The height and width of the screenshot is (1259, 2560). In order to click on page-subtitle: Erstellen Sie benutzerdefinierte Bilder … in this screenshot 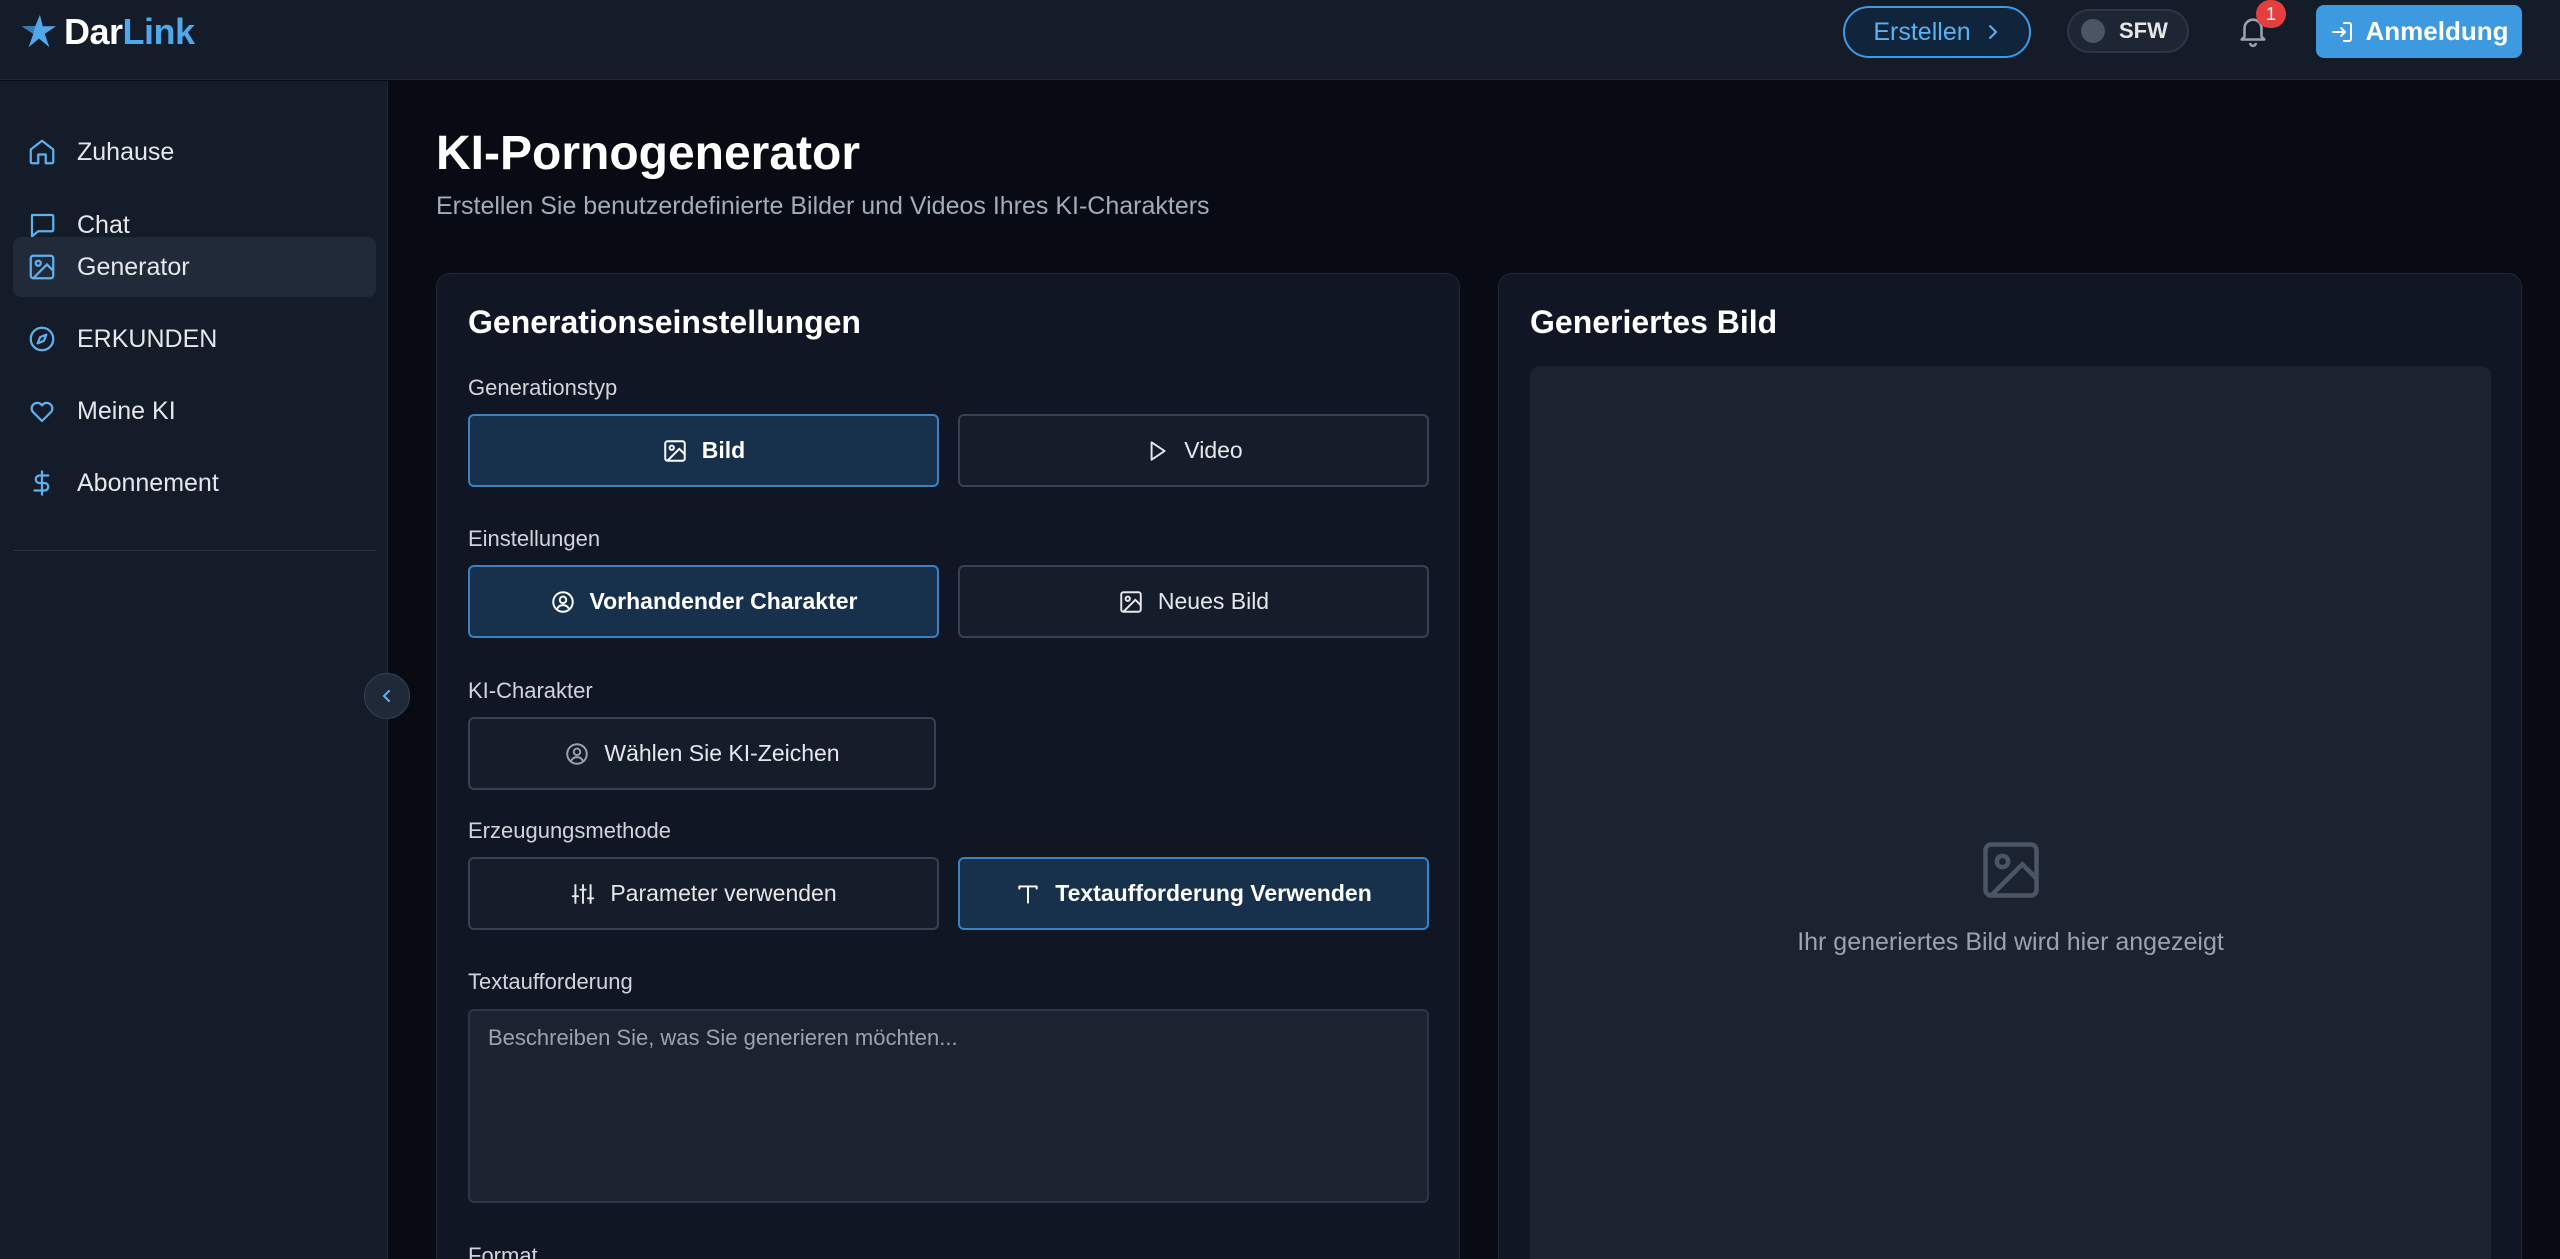, I will do `click(823, 206)`.